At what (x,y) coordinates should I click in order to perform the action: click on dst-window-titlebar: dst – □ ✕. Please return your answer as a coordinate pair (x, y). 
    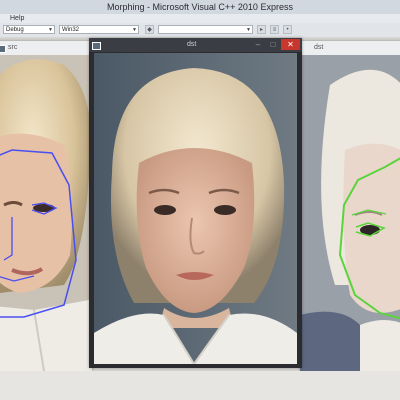
    Looking at the image, I should click on (195, 45).